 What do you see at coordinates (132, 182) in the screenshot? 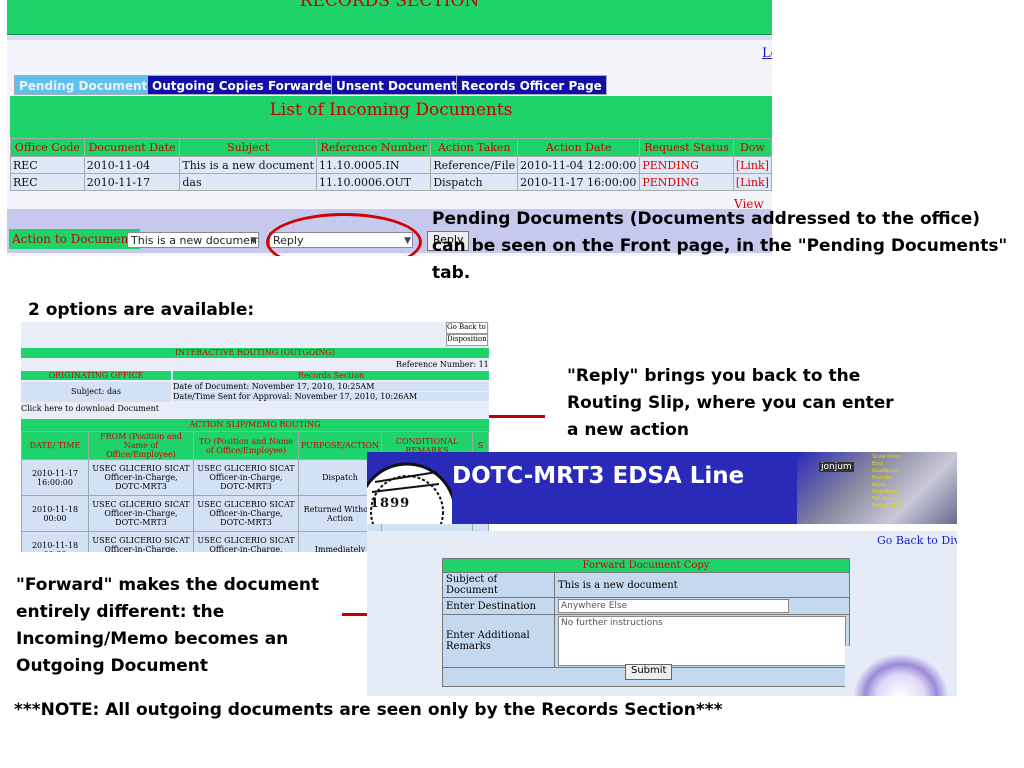
I see `table-cell: 2010-11-17` at bounding box center [132, 182].